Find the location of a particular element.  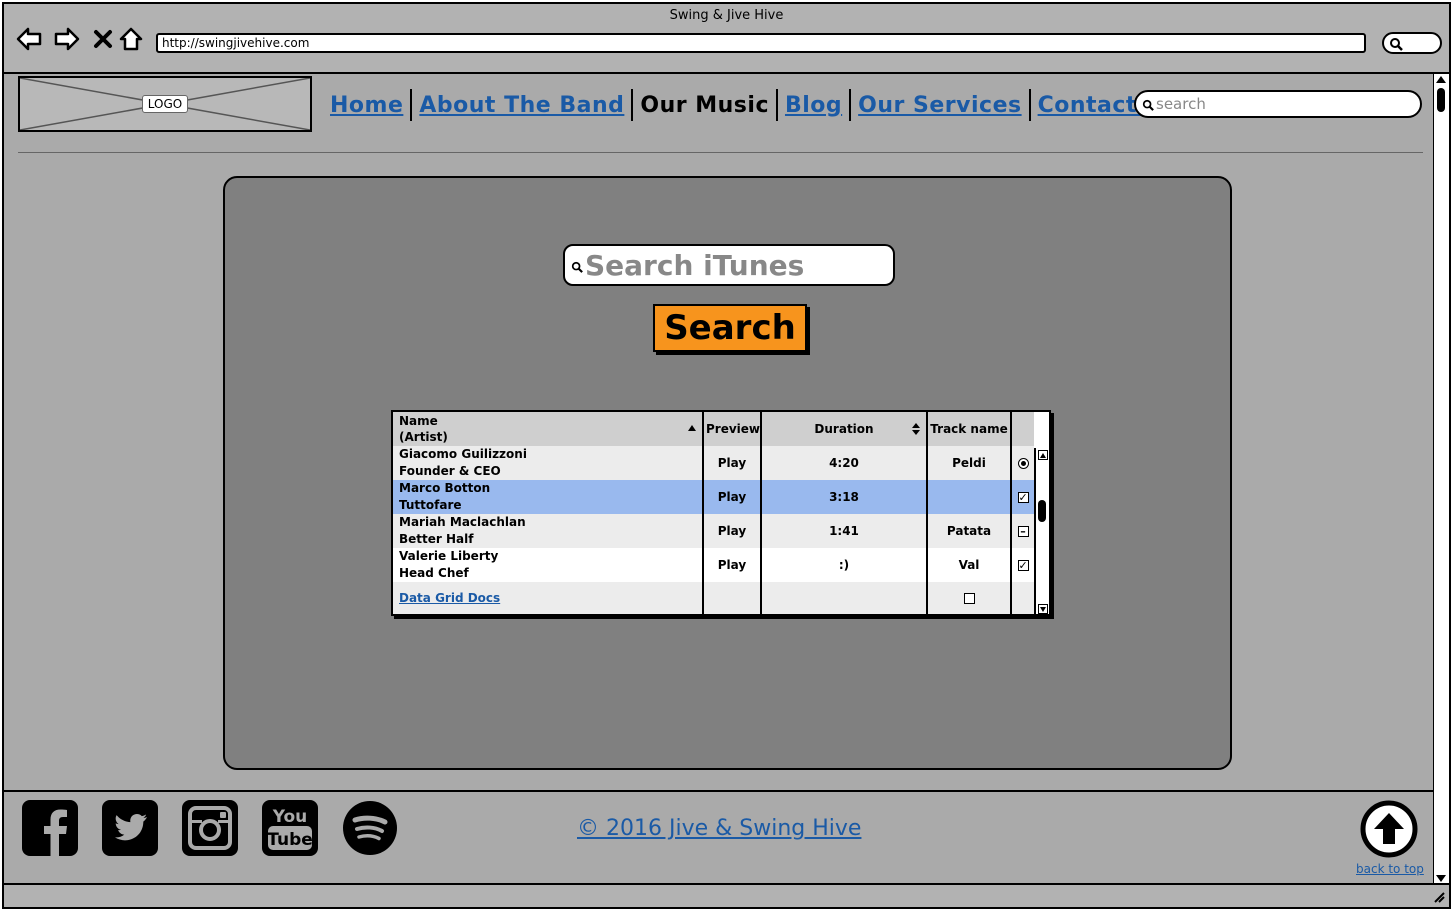

site-search is located at coordinates (1278, 104).